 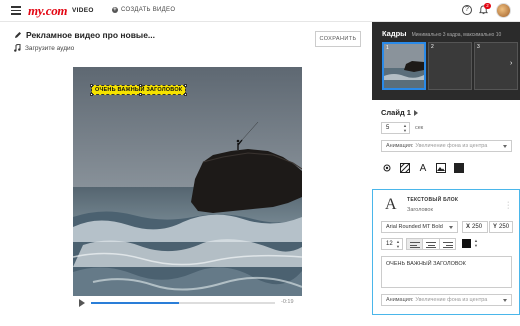 I want to click on duration-unit: сек, so click(x=419, y=128).